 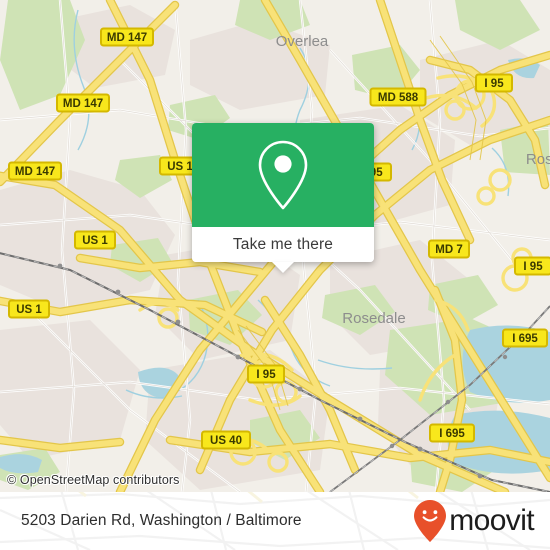 I want to click on map-pin-icon, so click(x=283, y=175).